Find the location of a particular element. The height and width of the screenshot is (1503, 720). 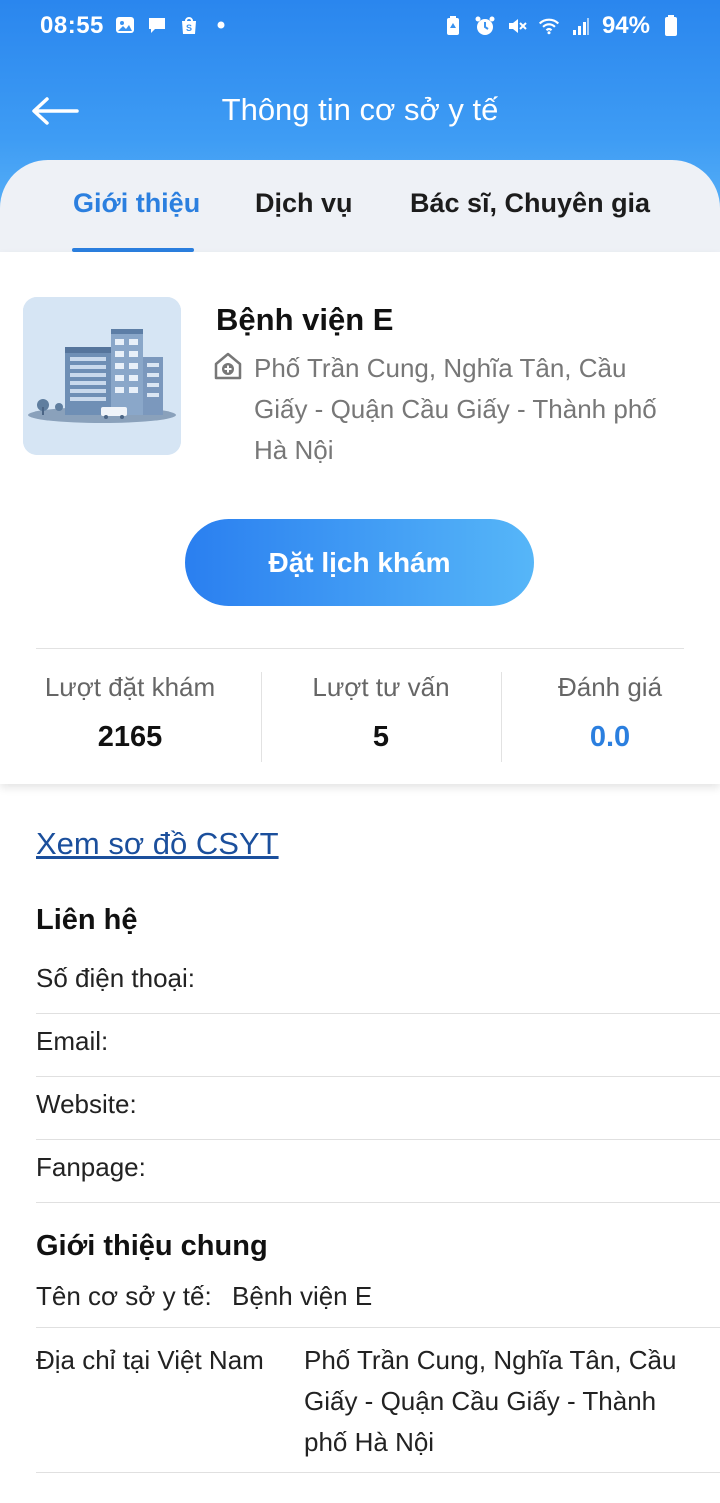

view-facility-map-link: Xem sơ đồ CSYT is located at coordinates (157, 844).